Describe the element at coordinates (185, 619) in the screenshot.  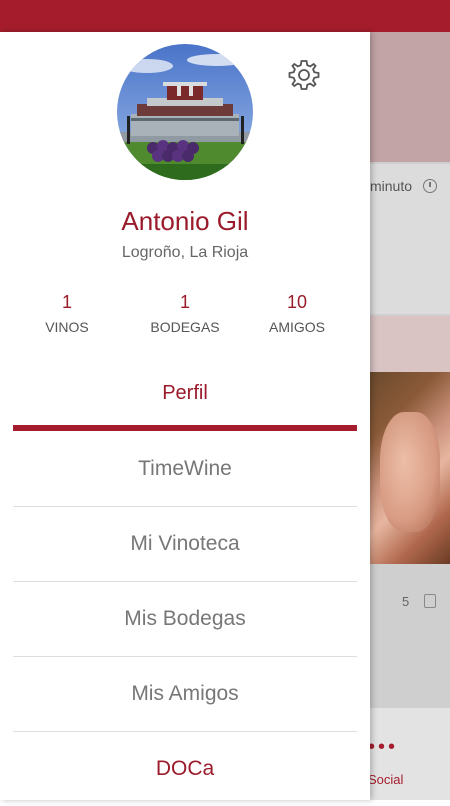
I see `menu-item-mis-bodegas: Mis Bodegas` at that location.